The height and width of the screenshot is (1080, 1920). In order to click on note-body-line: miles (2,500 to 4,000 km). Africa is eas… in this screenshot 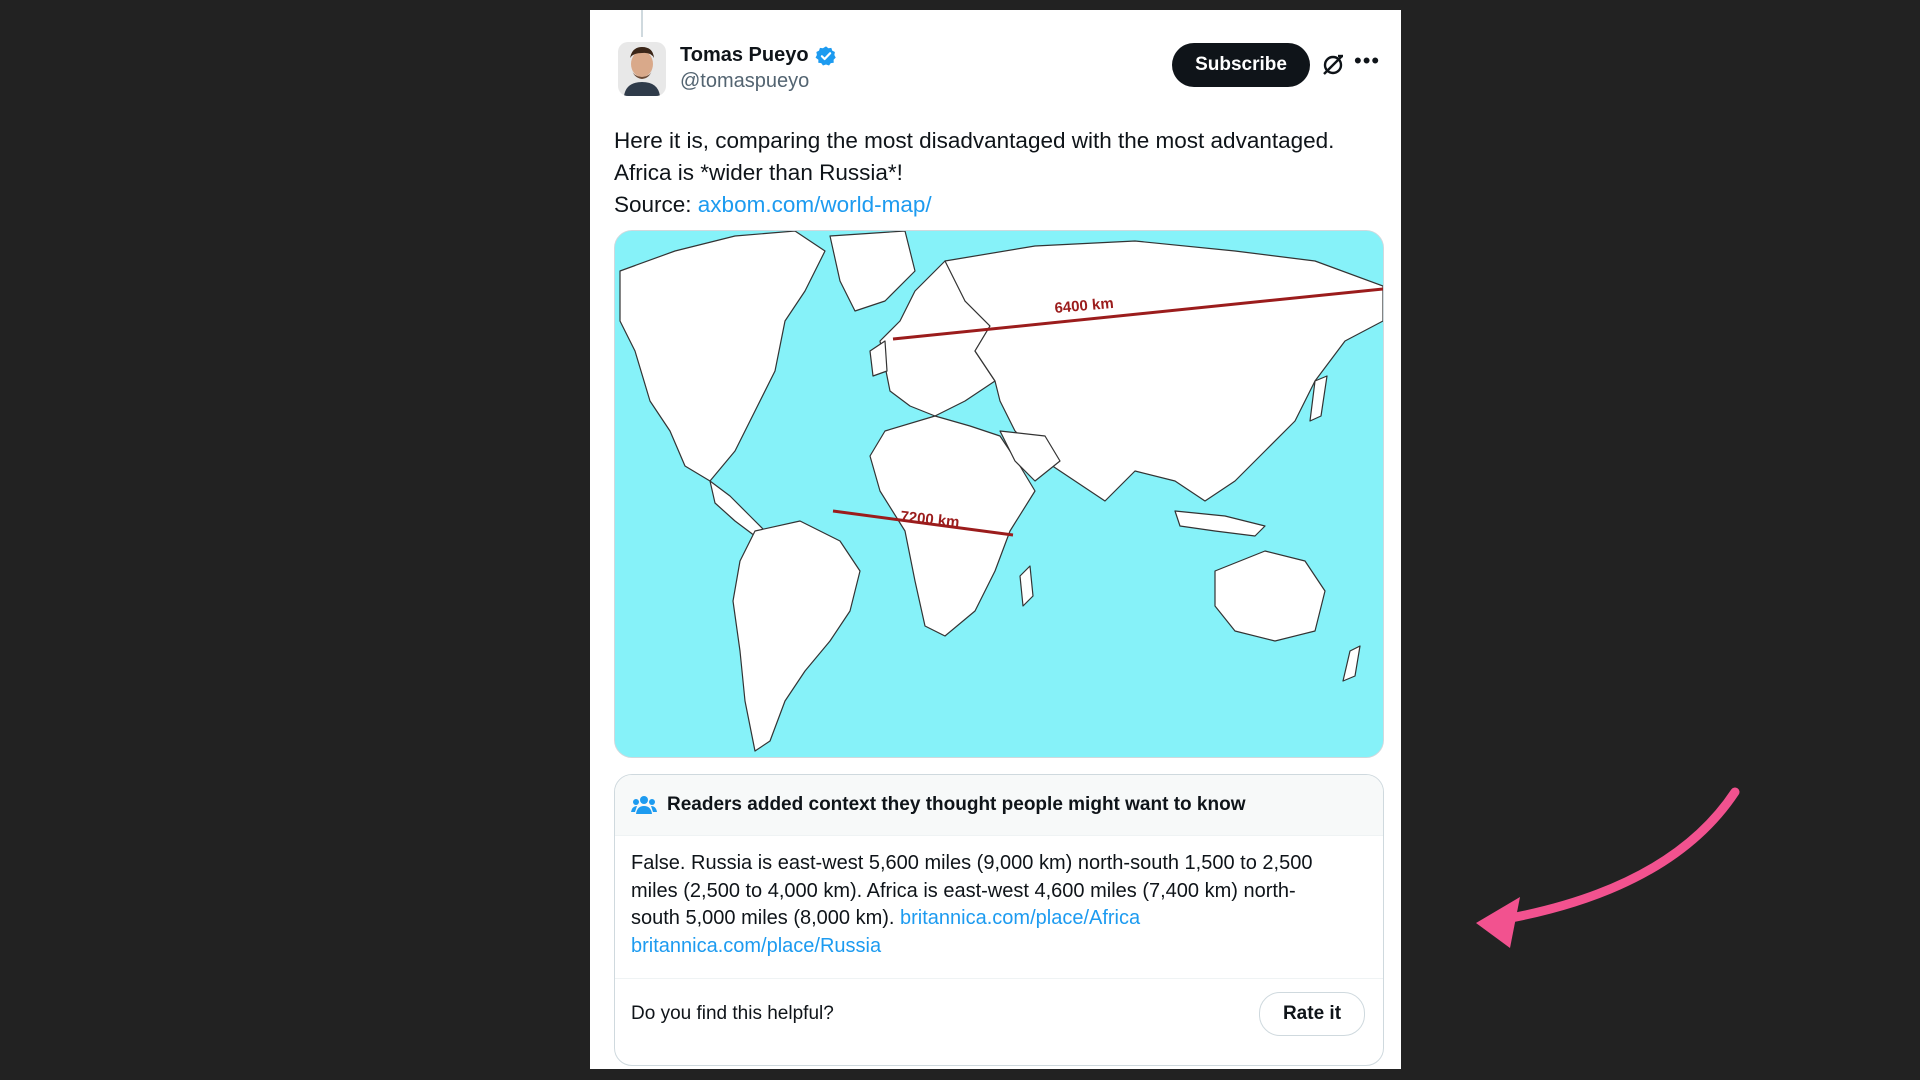, I will do `click(963, 890)`.